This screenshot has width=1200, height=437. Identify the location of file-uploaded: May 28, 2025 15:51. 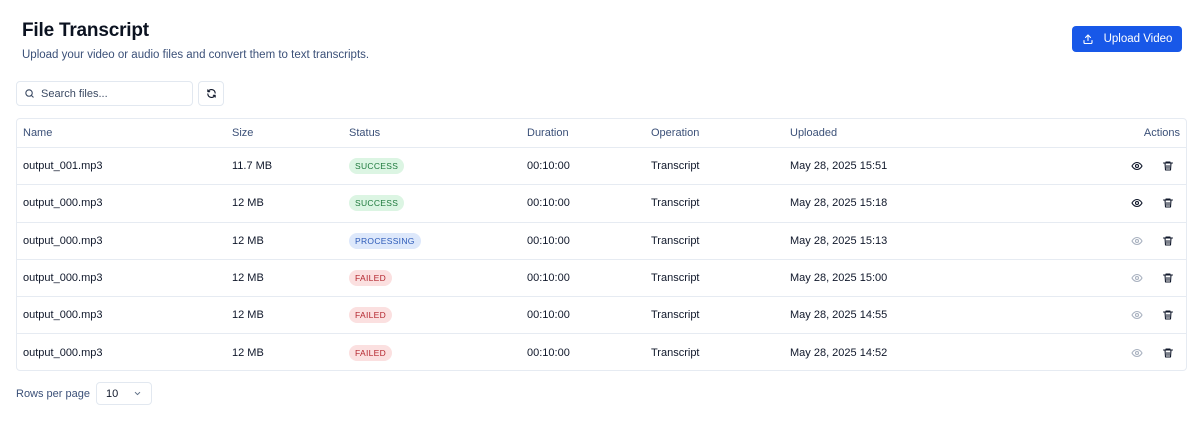
(839, 166).